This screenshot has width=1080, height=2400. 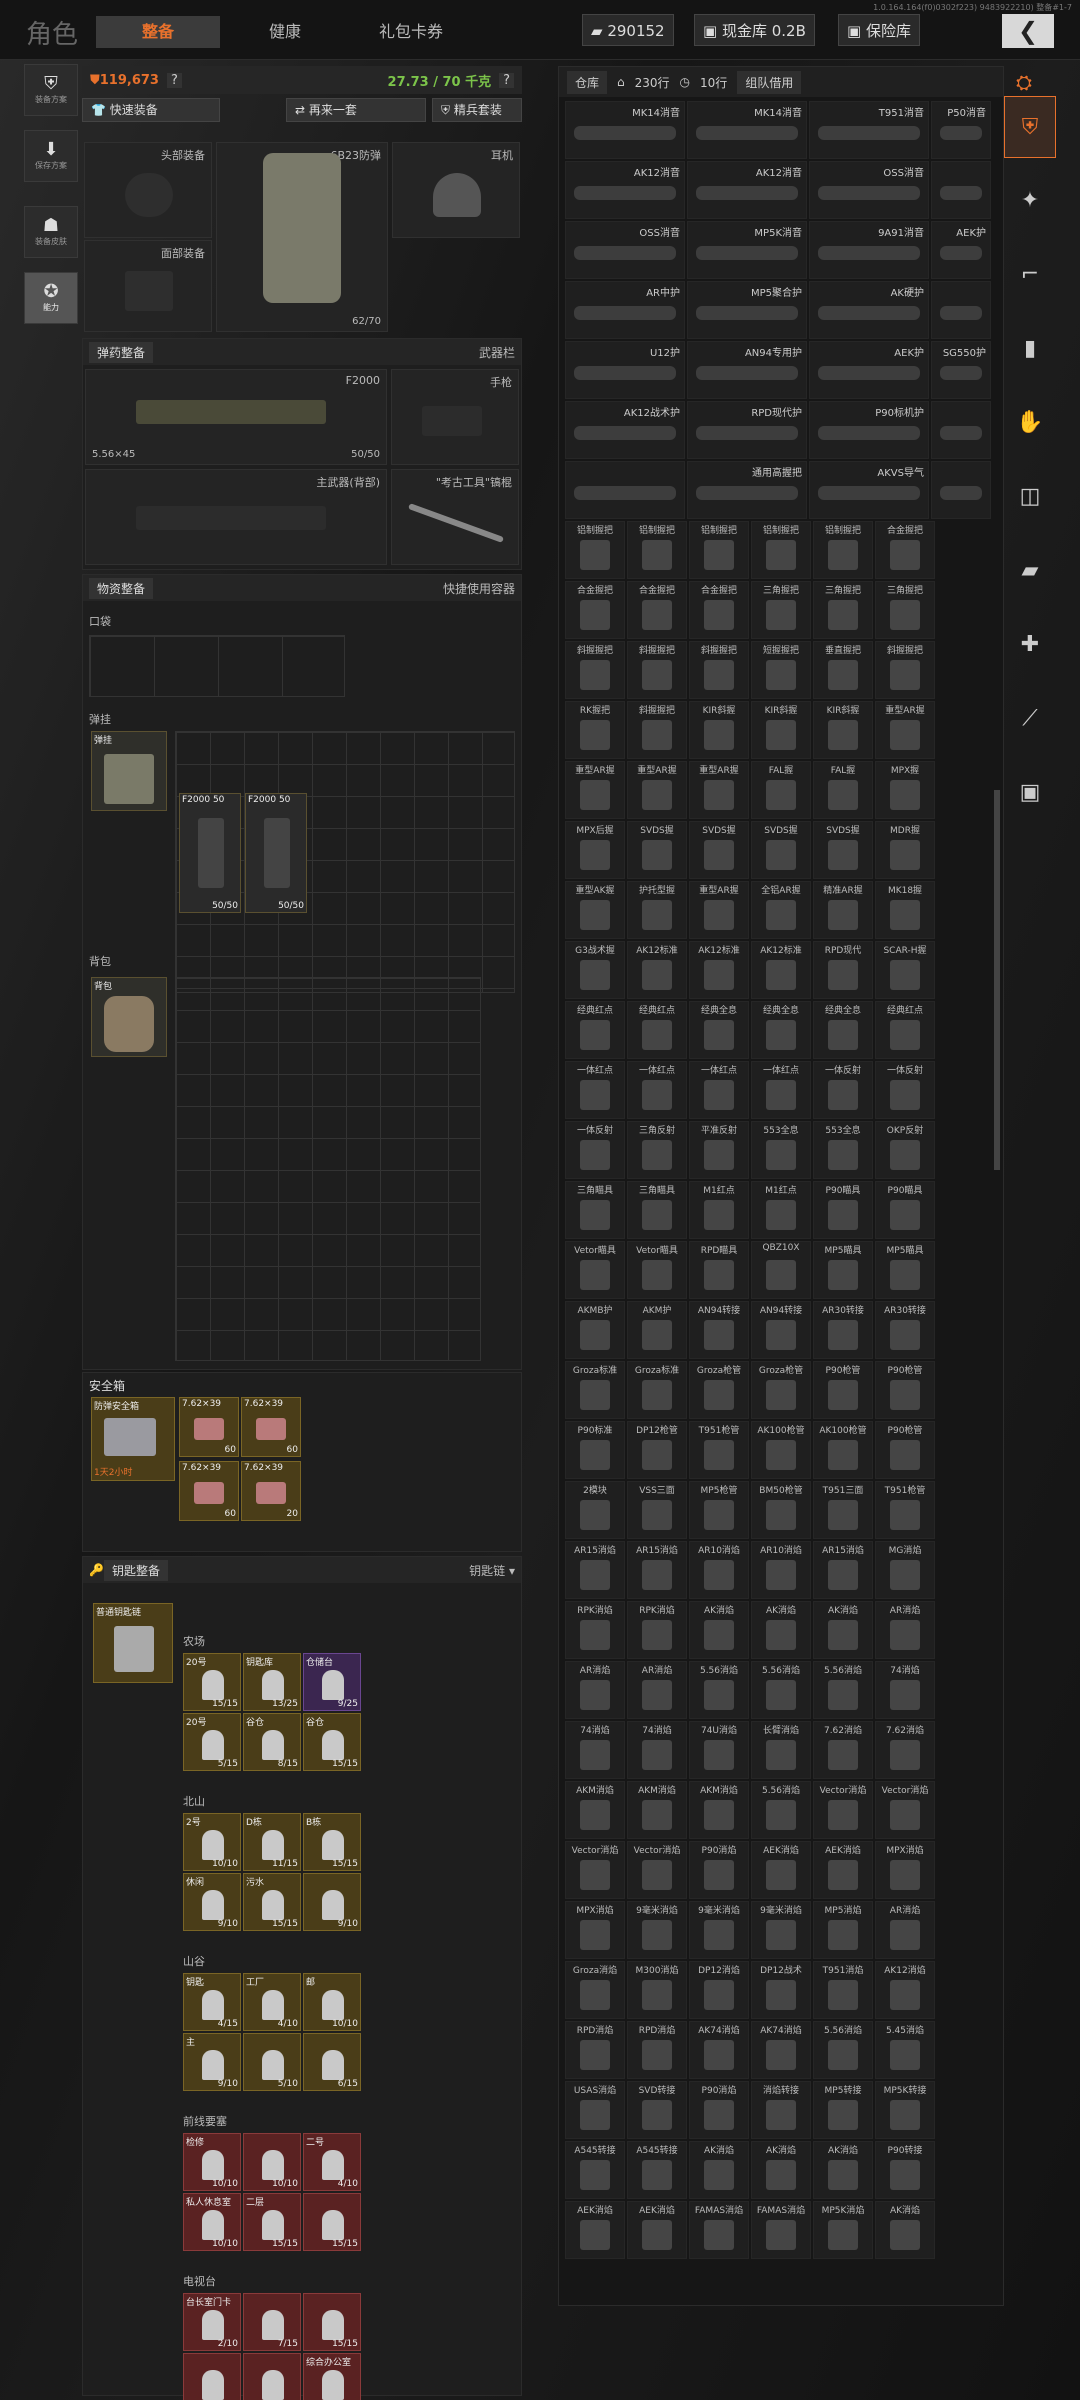 I want to click on key-item: 主 9/10, so click(x=212, y=2062).